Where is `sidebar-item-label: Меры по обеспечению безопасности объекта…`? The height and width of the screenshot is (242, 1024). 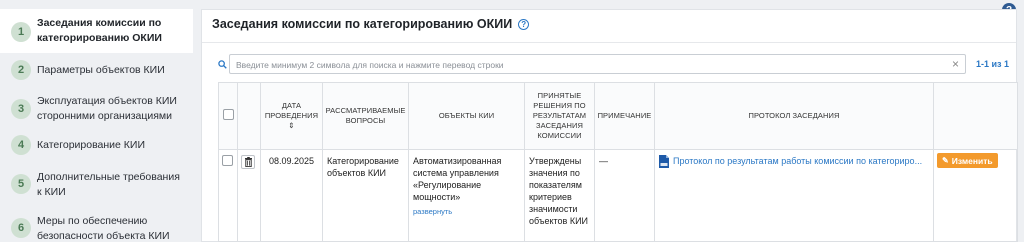
sidebar-item-label: Меры по обеспечению безопасности объекта… is located at coordinates (103, 228).